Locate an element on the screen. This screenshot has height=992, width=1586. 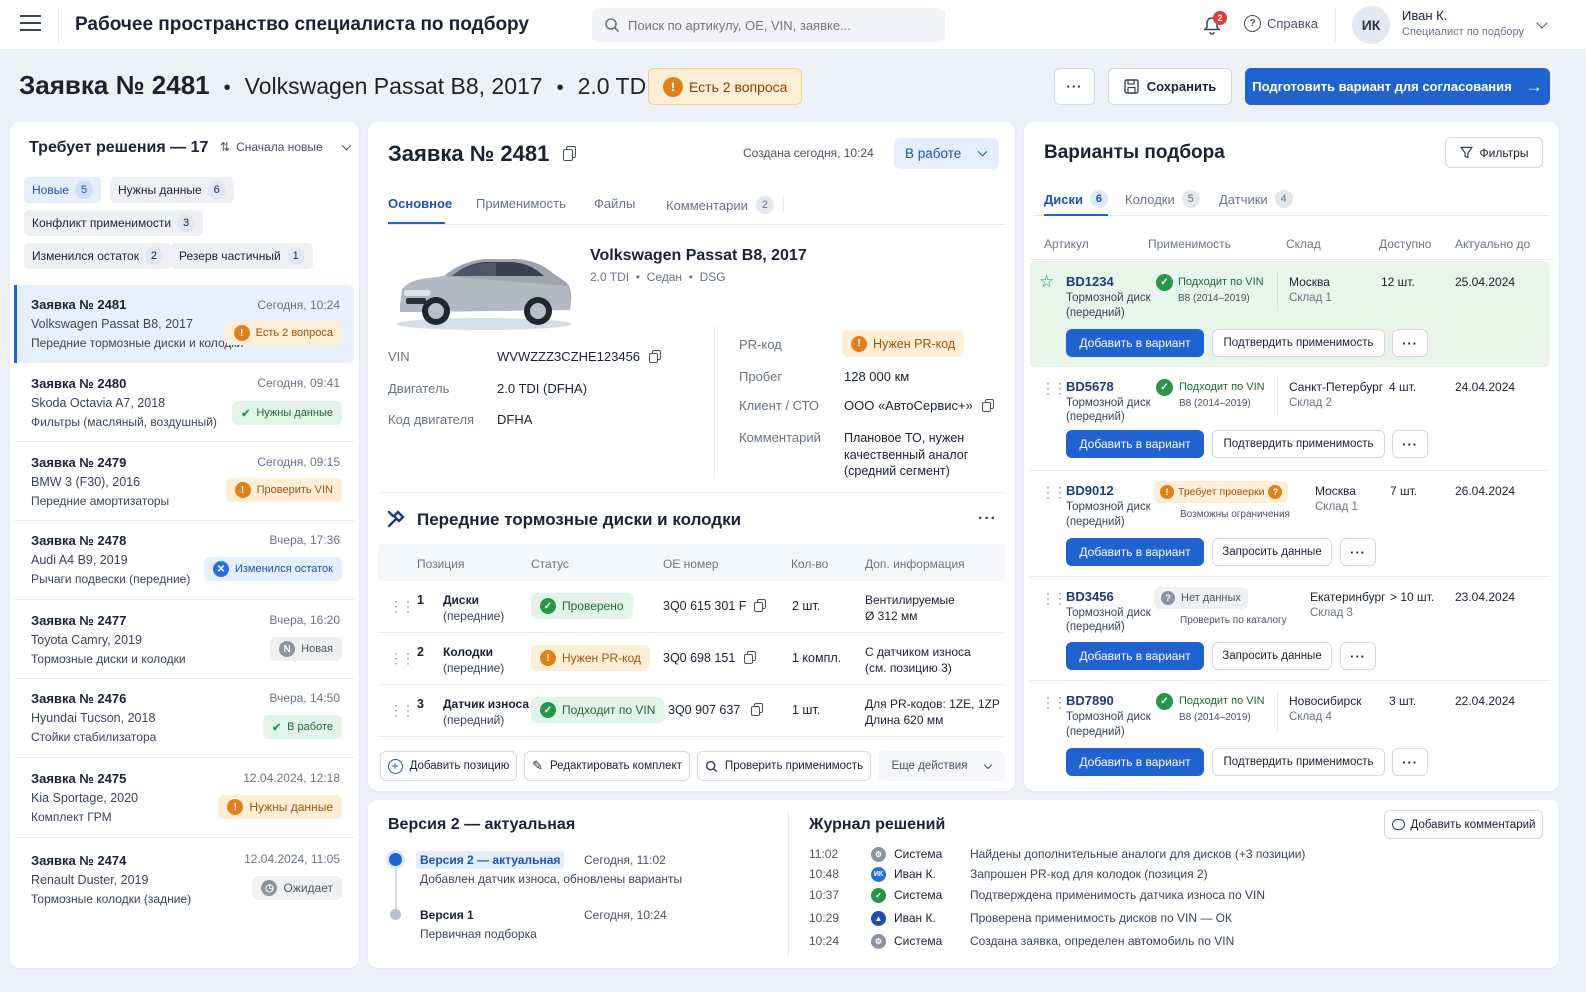
add-position-button: + Добавить позицию is located at coordinates (448, 766).